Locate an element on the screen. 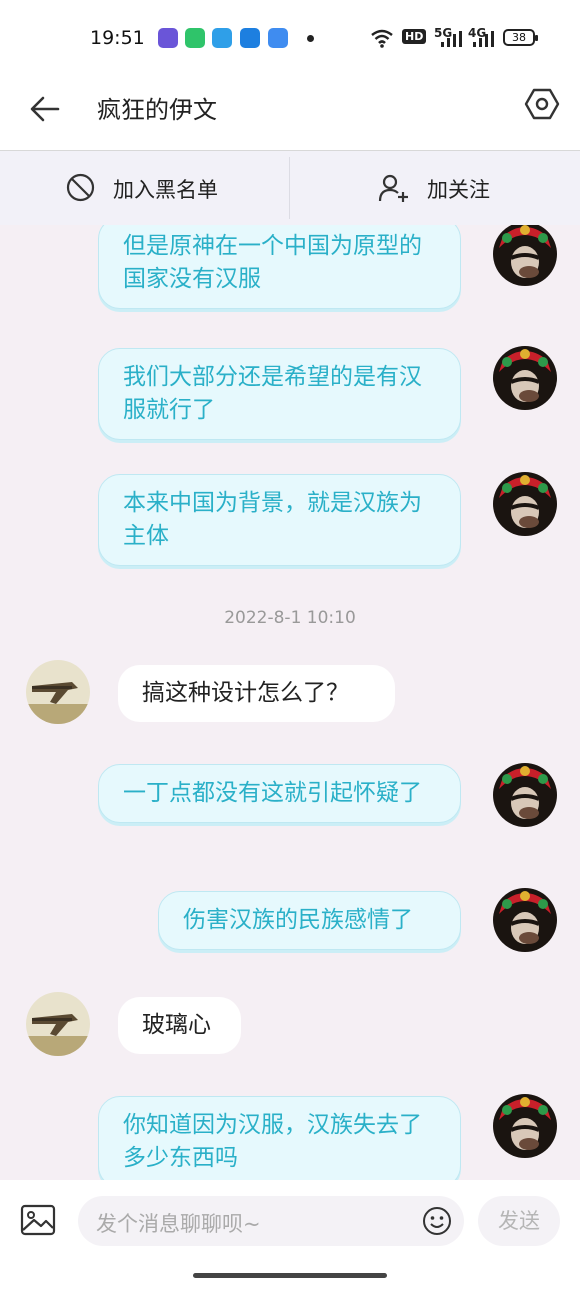  contact-message-bubble: 玻璃心 is located at coordinates (179, 1025).